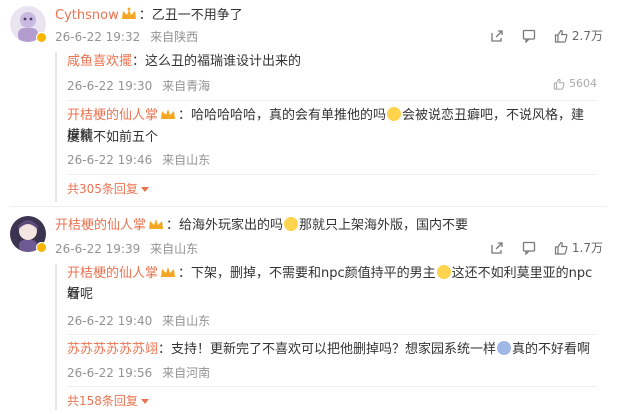 The image size is (617, 414). Describe the element at coordinates (587, 248) in the screenshot. I see `like-count: 1.7万` at that location.